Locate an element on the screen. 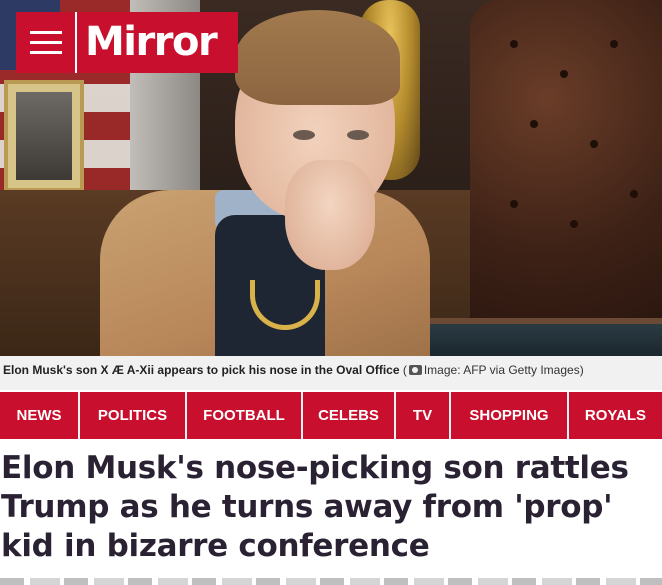  nav-item-tv: TV is located at coordinates (423, 415).